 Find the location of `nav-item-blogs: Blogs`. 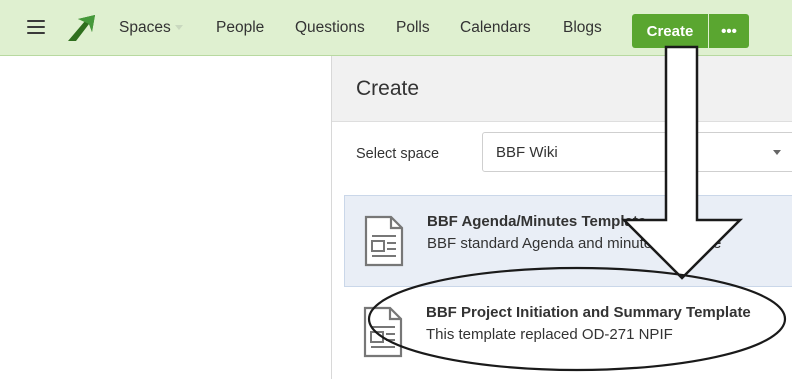

nav-item-blogs: Blogs is located at coordinates (582, 28).